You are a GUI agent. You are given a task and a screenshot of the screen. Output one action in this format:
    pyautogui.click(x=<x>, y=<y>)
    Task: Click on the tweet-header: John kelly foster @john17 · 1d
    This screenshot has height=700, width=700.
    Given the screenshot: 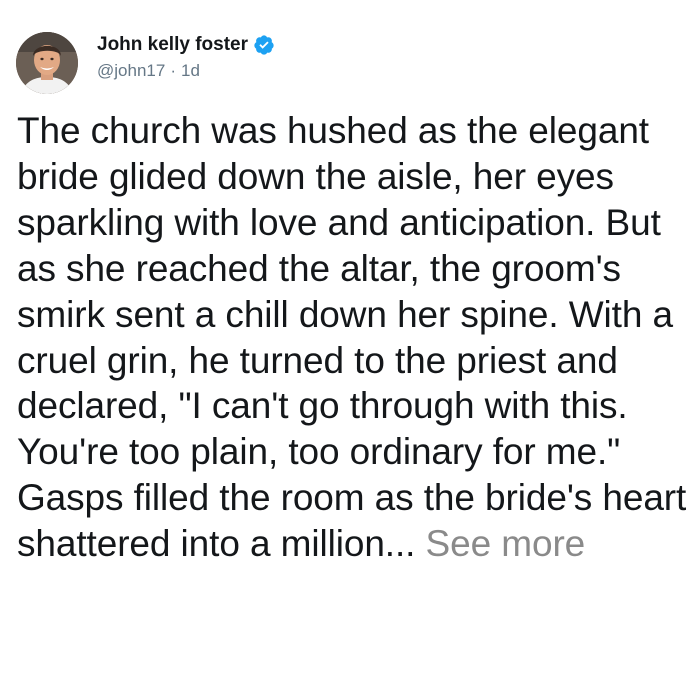 What is the action you would take?
    pyautogui.click(x=186, y=62)
    